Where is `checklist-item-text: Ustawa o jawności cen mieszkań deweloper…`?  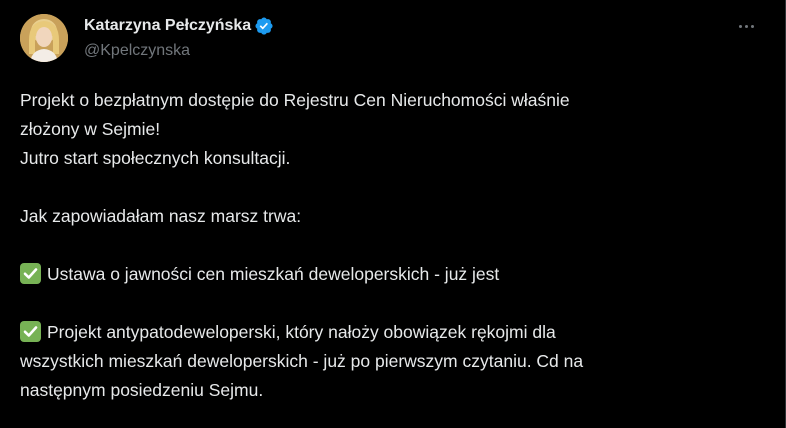
checklist-item-text: Ustawa o jawności cen mieszkań deweloper… is located at coordinates (273, 274).